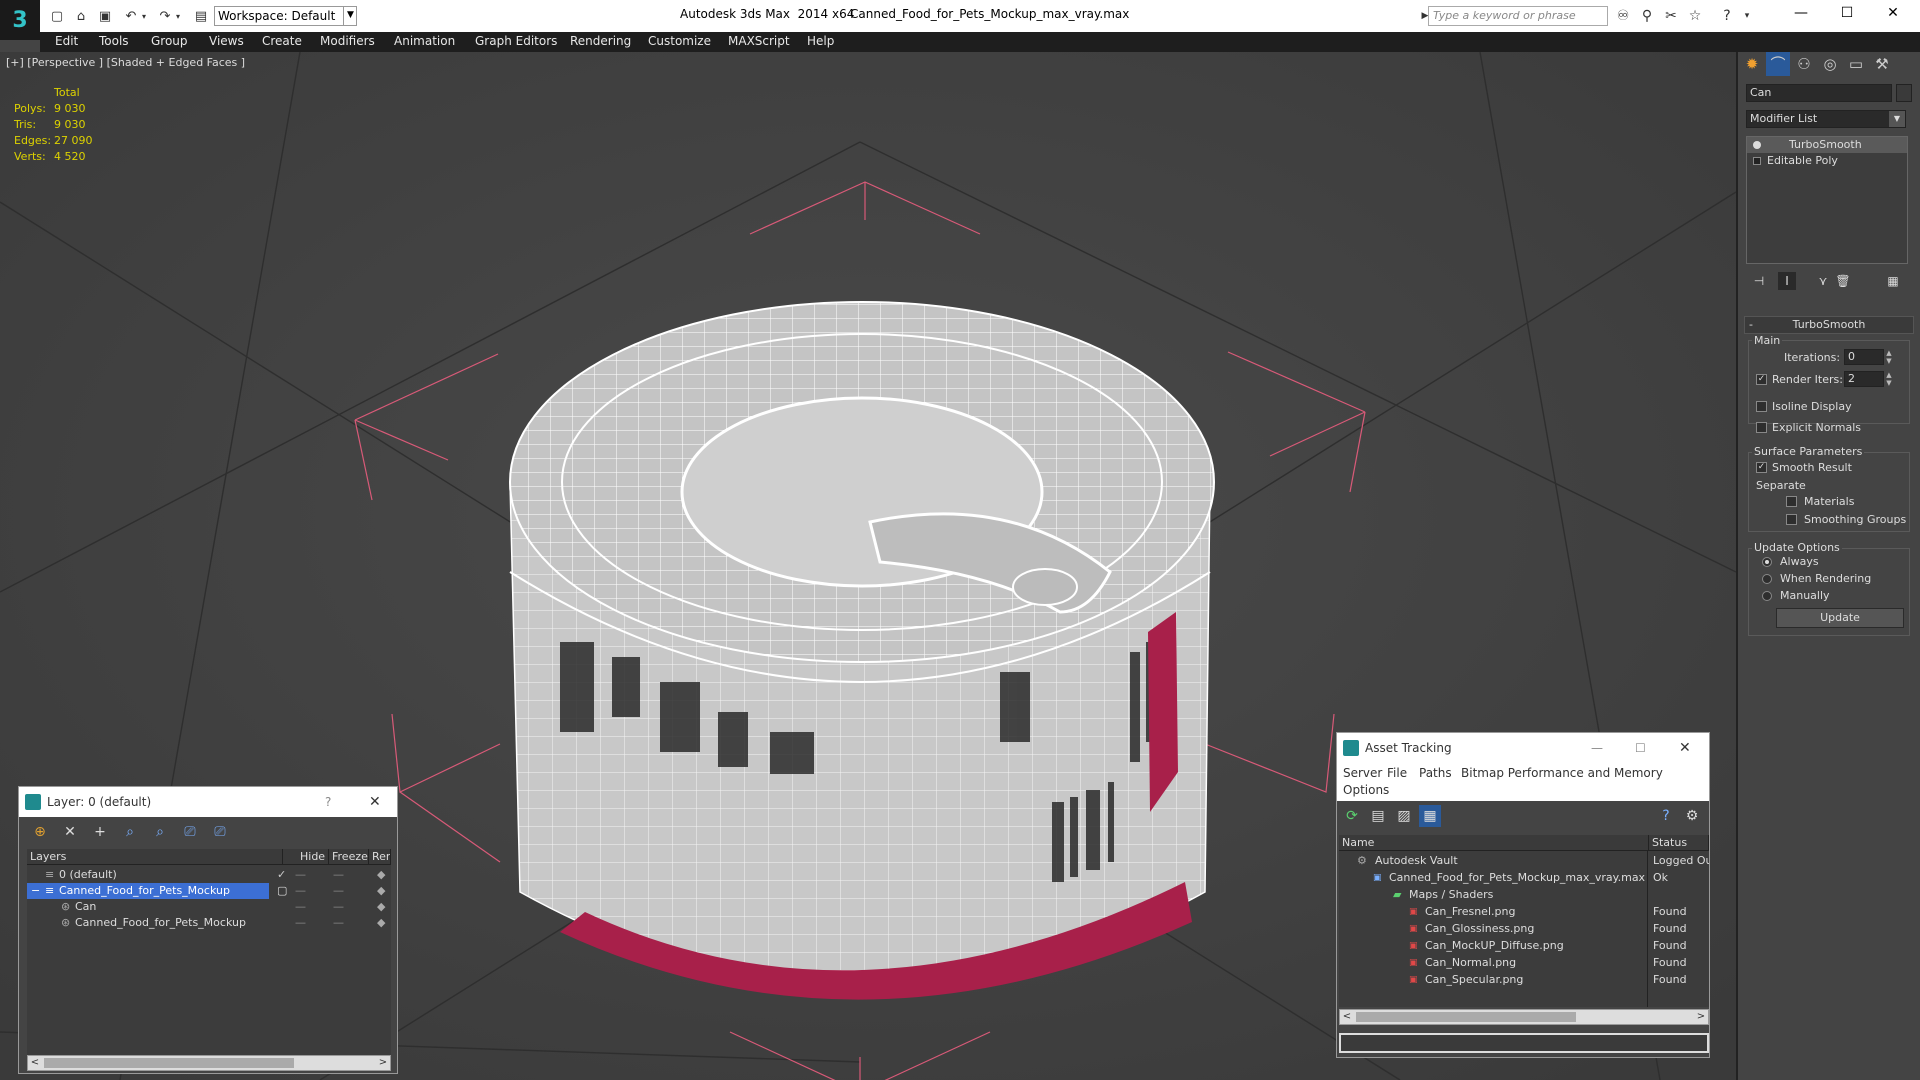 The height and width of the screenshot is (1080, 1920). What do you see at coordinates (226, 41) in the screenshot?
I see `menu-views: Views` at bounding box center [226, 41].